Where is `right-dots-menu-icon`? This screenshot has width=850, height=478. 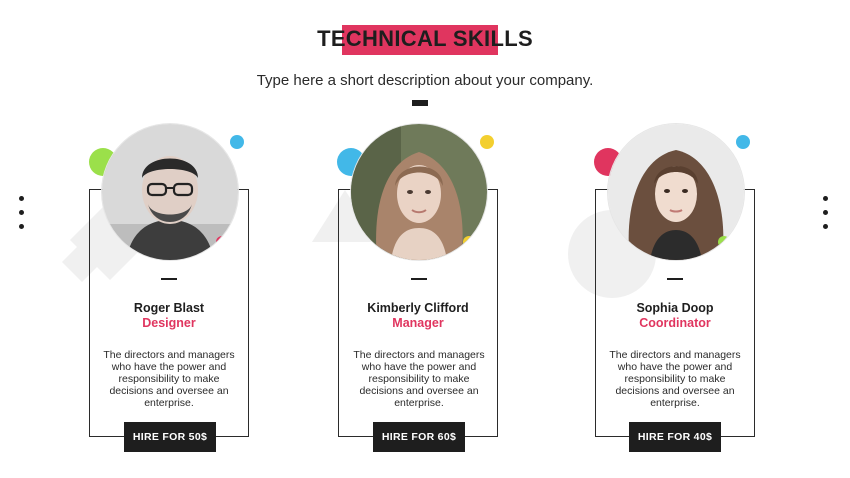
right-dots-menu-icon is located at coordinates (826, 217).